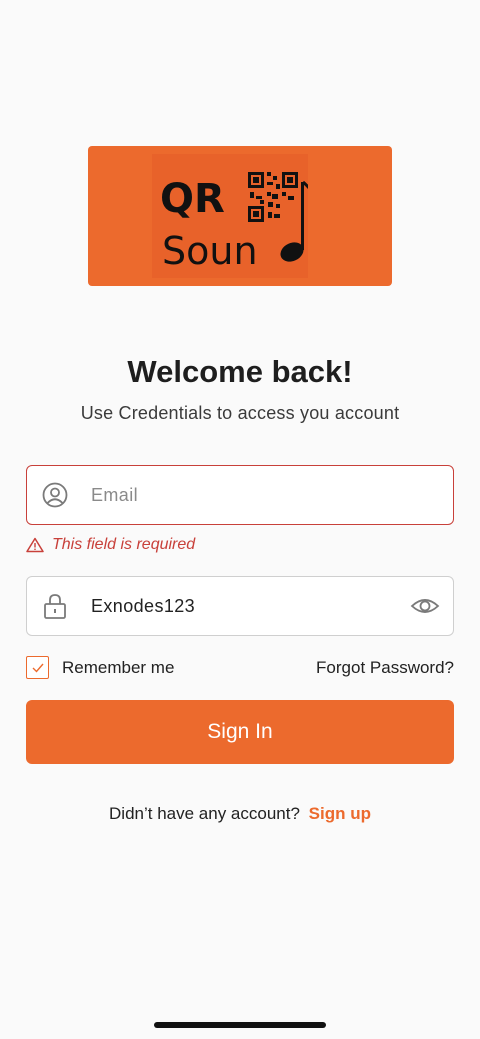 The width and height of the screenshot is (480, 1039). I want to click on page-title: Welcome back!, so click(240, 371).